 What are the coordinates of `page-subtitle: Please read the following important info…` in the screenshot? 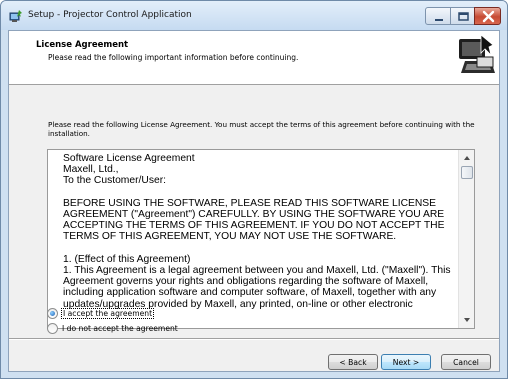 It's located at (173, 57).